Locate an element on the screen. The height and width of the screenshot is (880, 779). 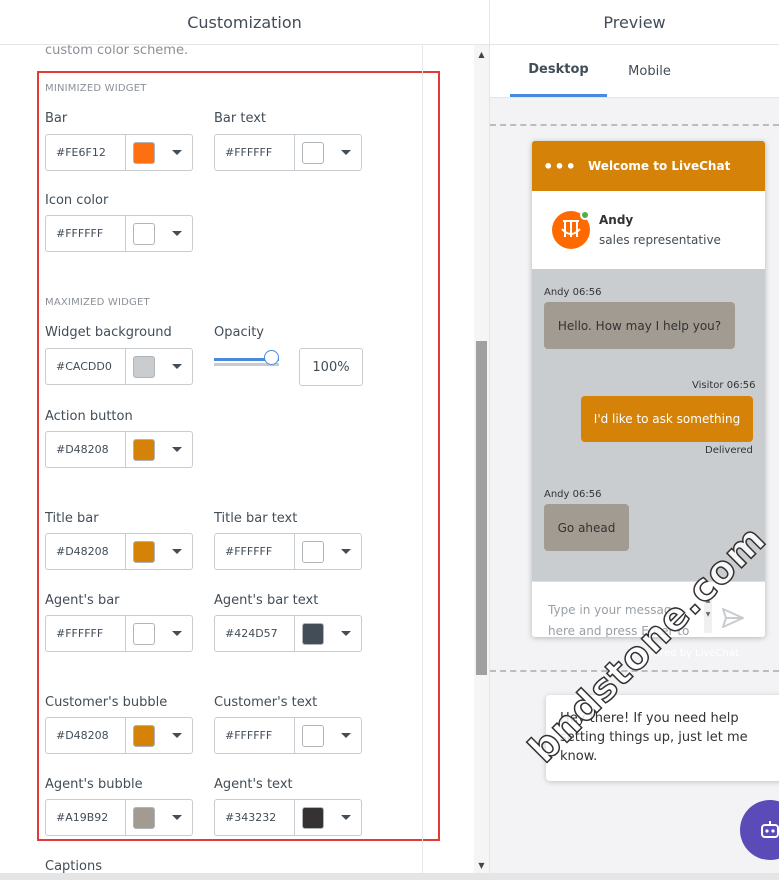
agent-bar: Andy sales representative is located at coordinates (648, 230).